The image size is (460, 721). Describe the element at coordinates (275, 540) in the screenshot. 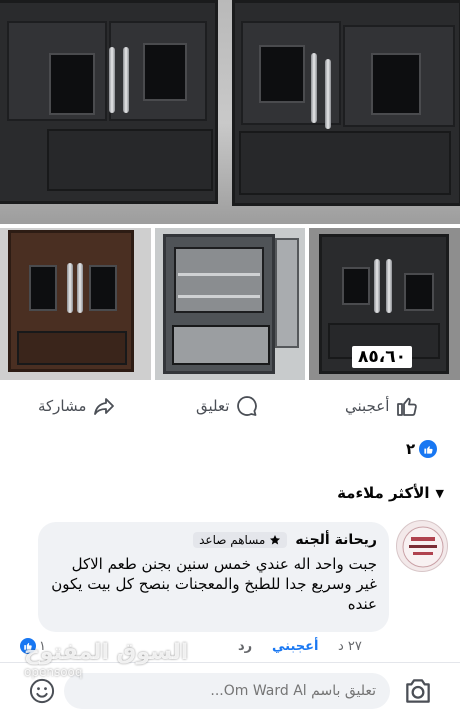

I see `star-badge-icon` at that location.